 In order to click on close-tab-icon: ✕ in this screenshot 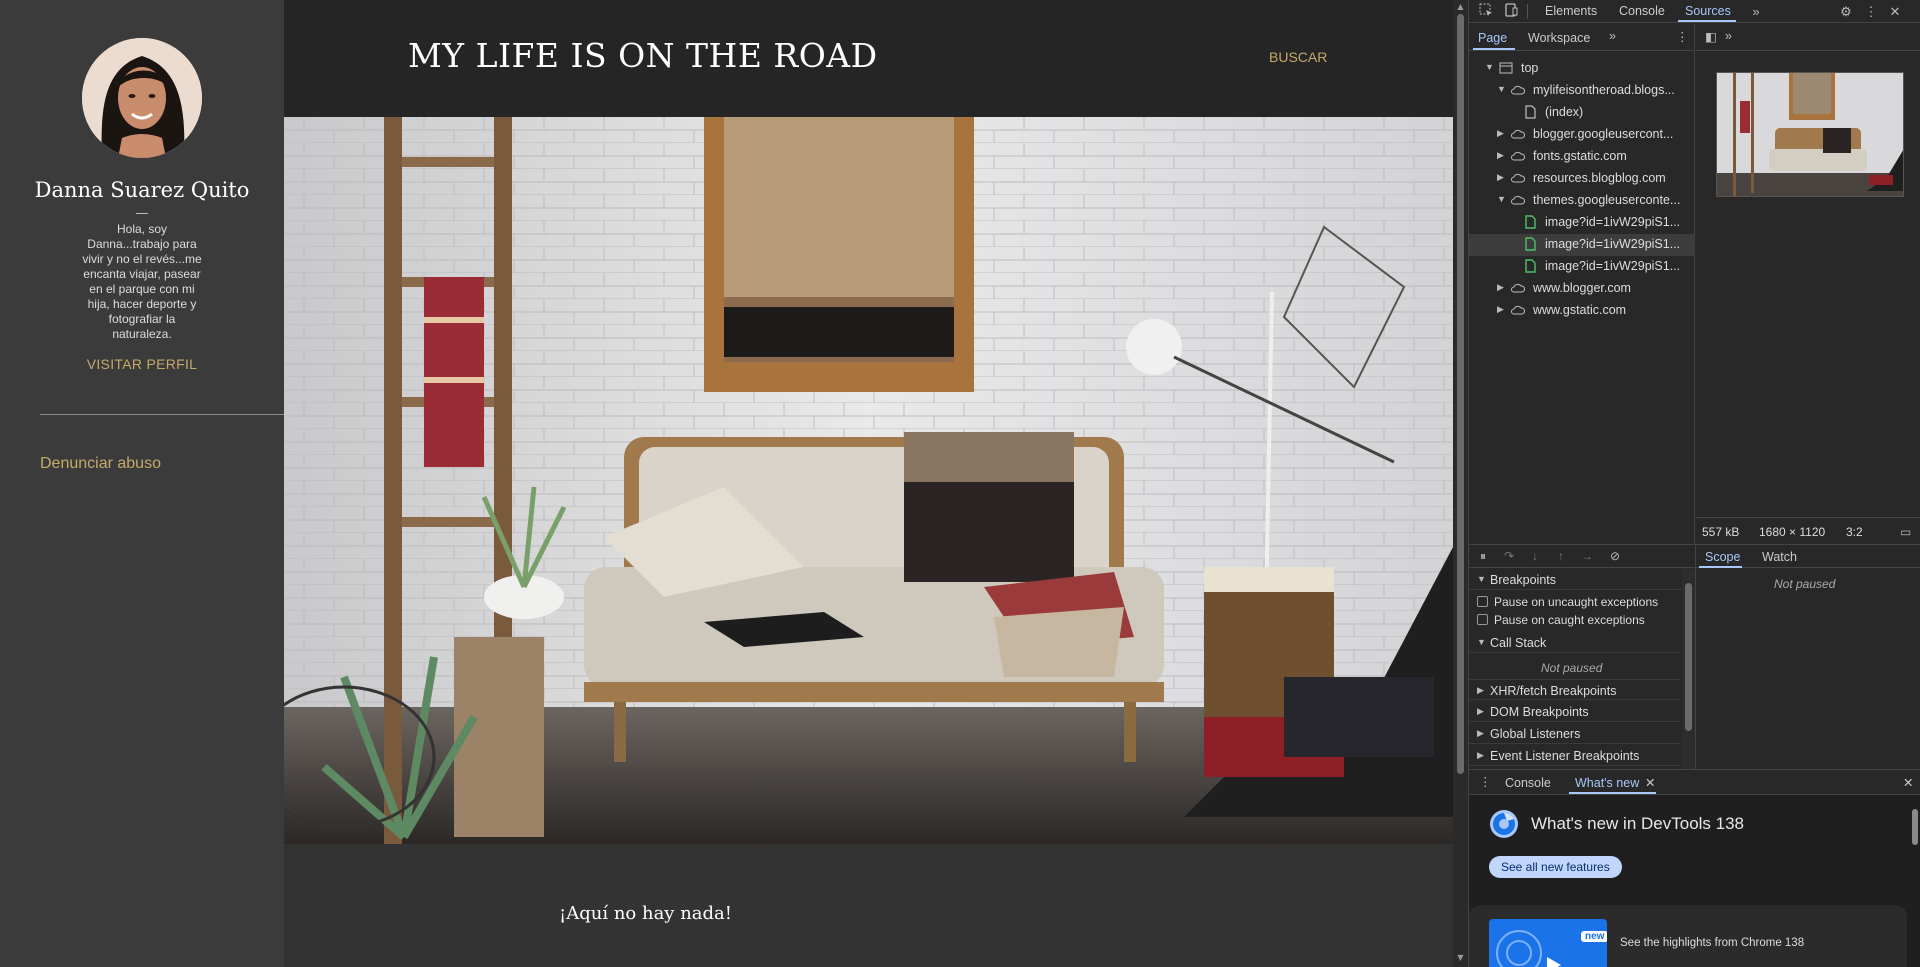, I will do `click(1650, 782)`.